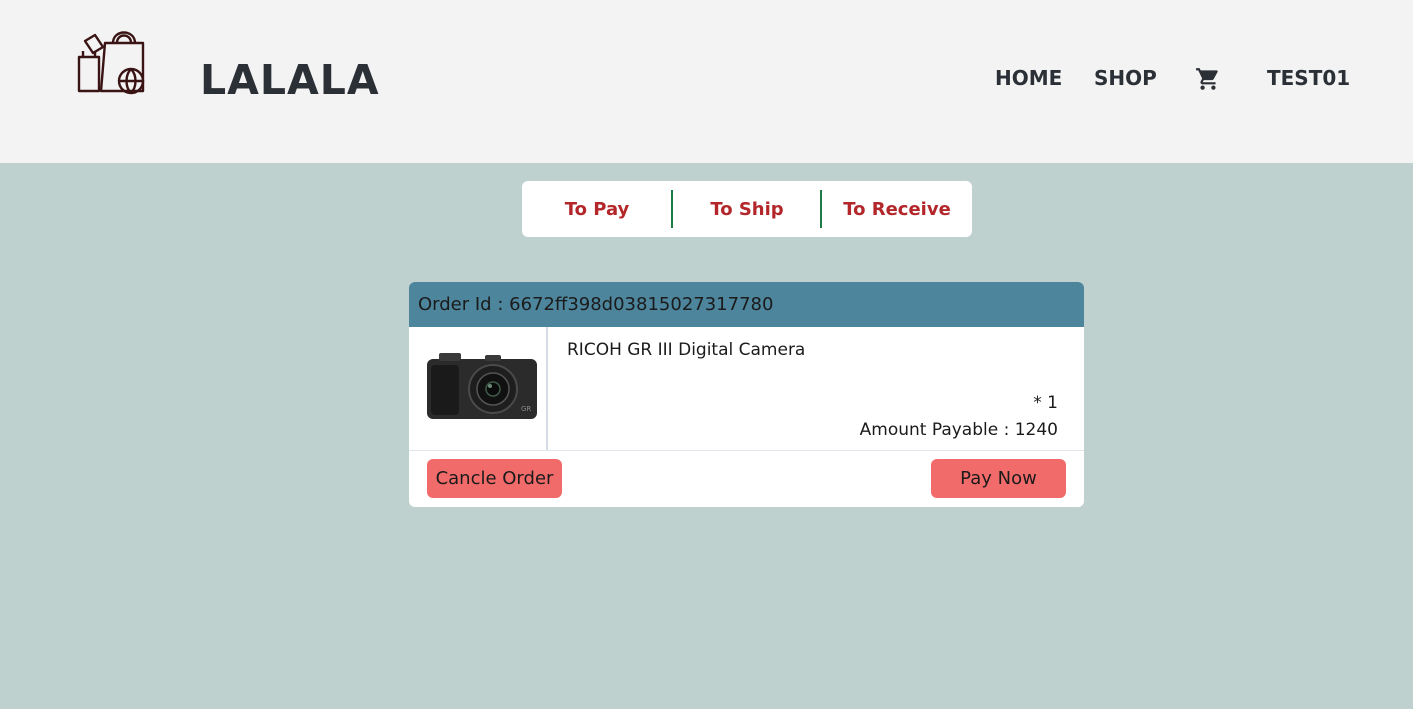 The height and width of the screenshot is (709, 1413). What do you see at coordinates (686, 350) in the screenshot?
I see `product-name: RICOH GR III Digital Camera` at bounding box center [686, 350].